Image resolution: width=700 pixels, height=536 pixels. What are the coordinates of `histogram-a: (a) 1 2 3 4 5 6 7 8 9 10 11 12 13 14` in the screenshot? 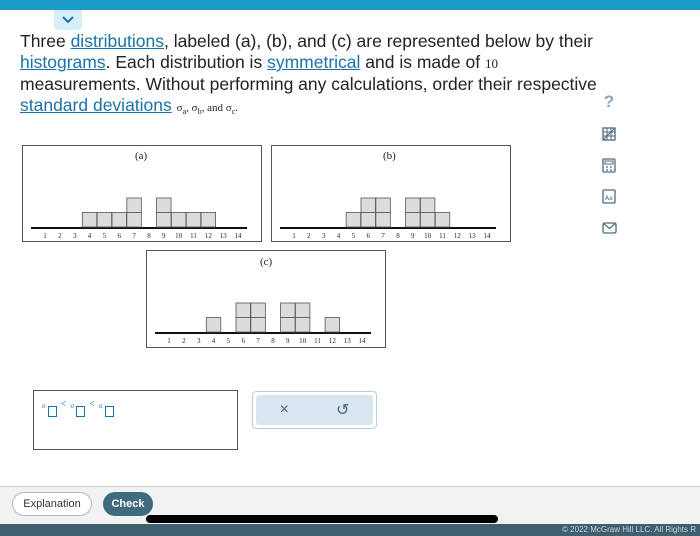 It's located at (142, 193).